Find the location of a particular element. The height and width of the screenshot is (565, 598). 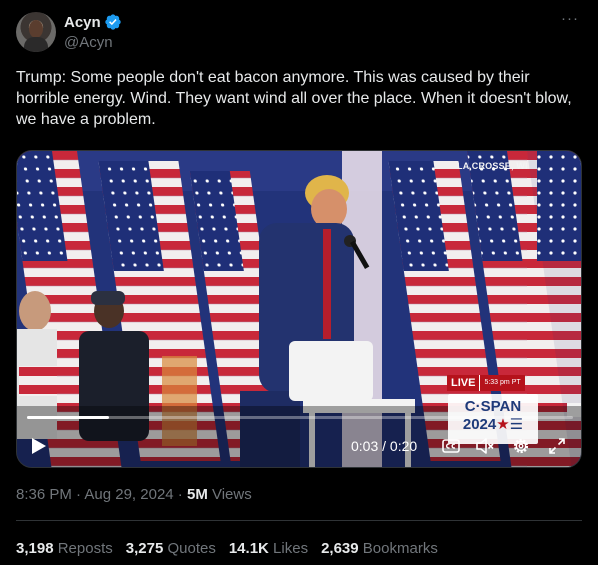

network-logo-line1: C·SPAN is located at coordinates (493, 406).